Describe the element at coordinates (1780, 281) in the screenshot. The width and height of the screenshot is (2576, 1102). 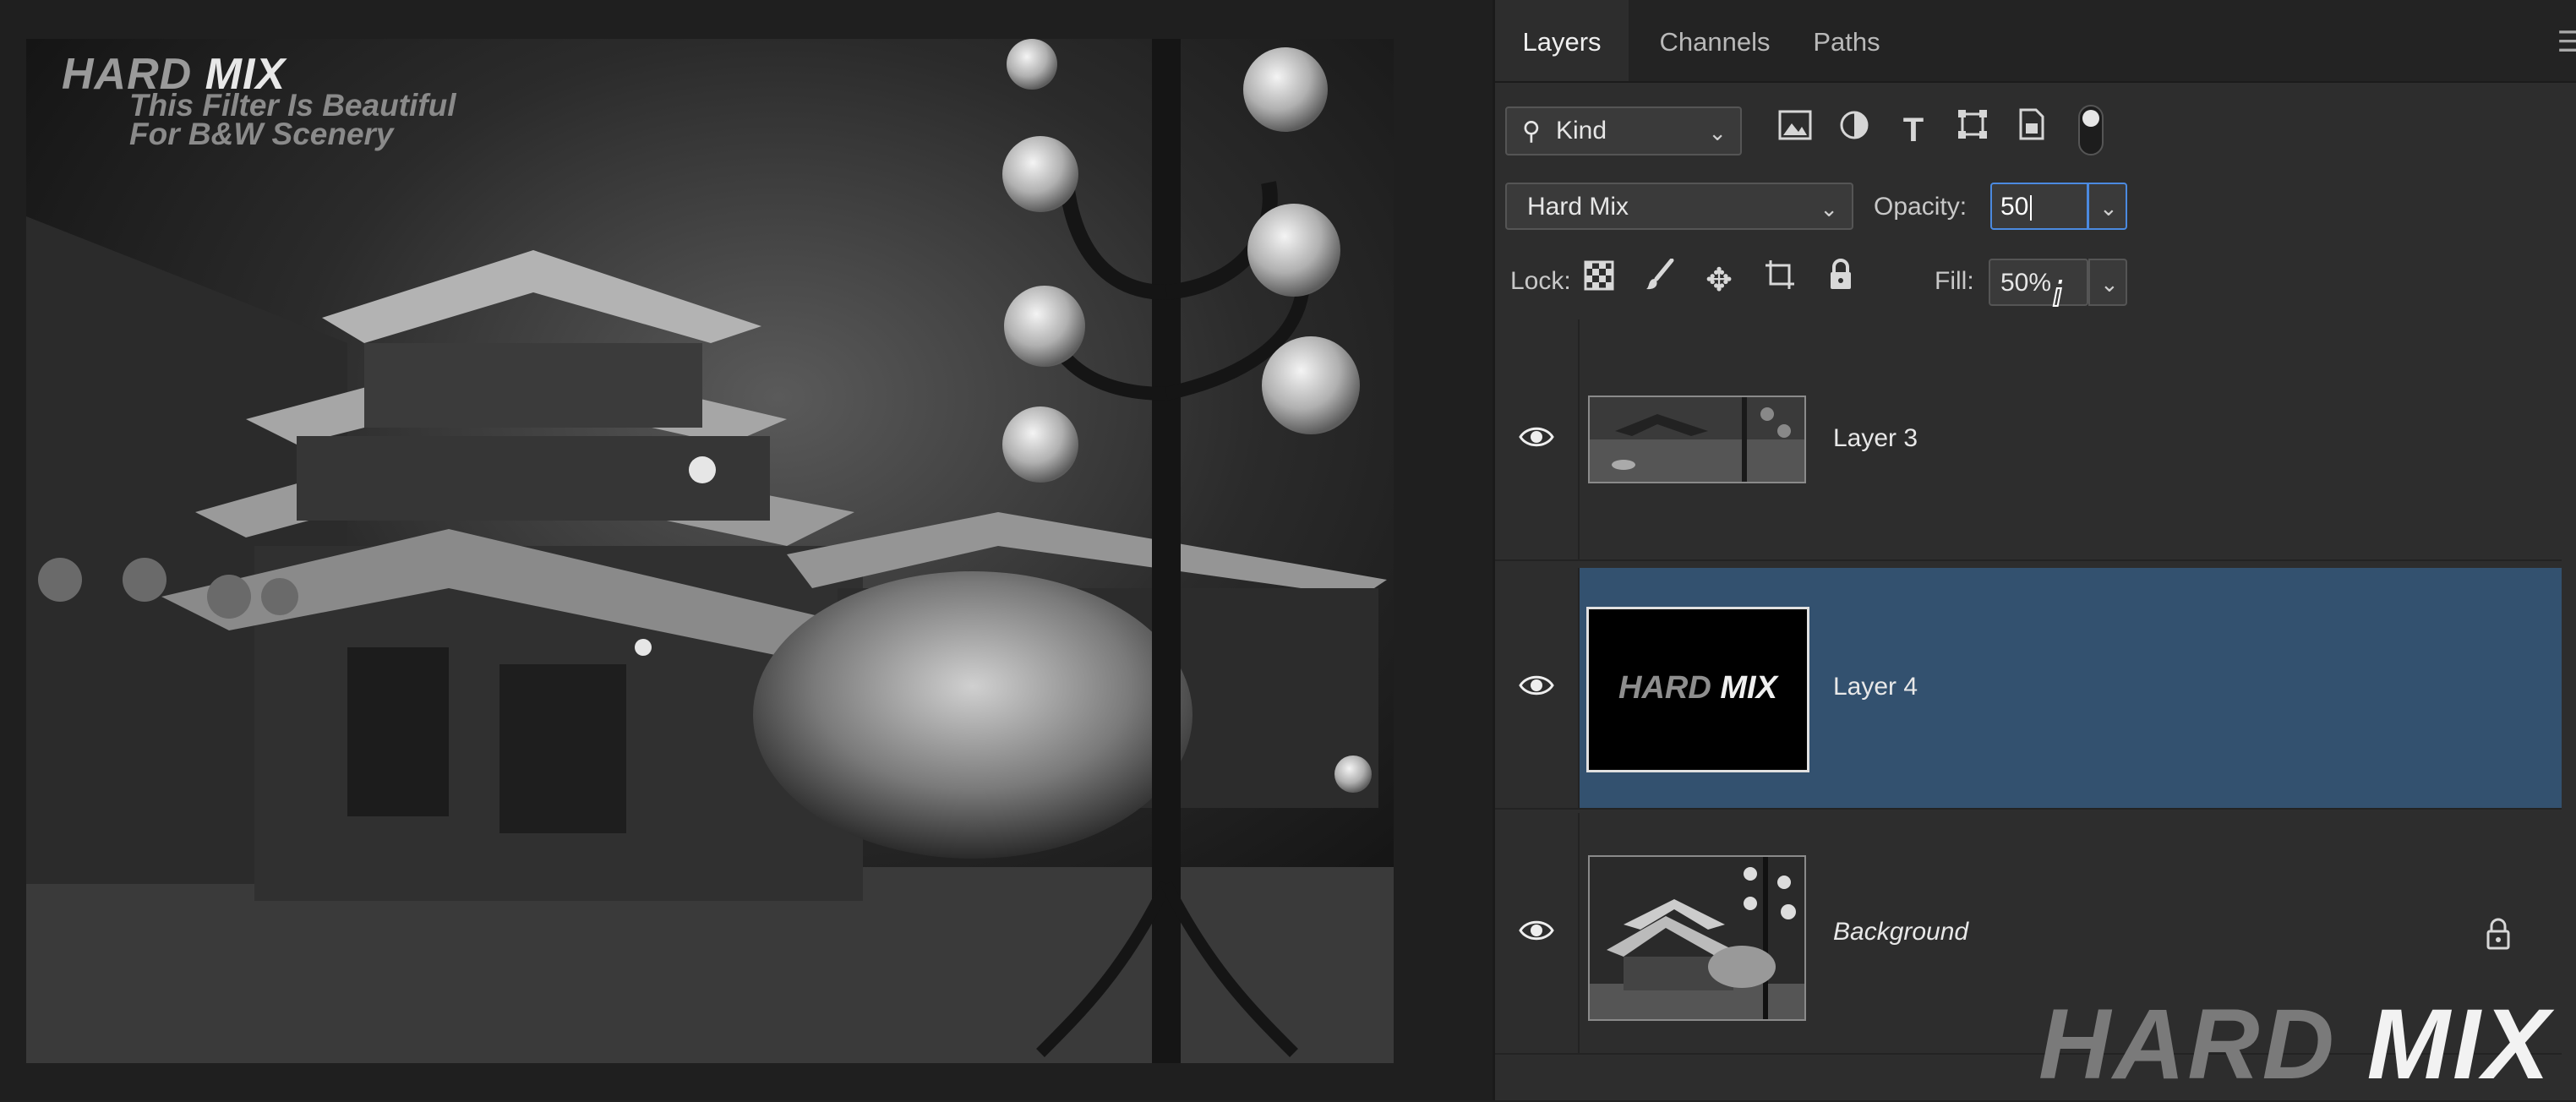
I see `lock-artboard-crop-icon` at that location.